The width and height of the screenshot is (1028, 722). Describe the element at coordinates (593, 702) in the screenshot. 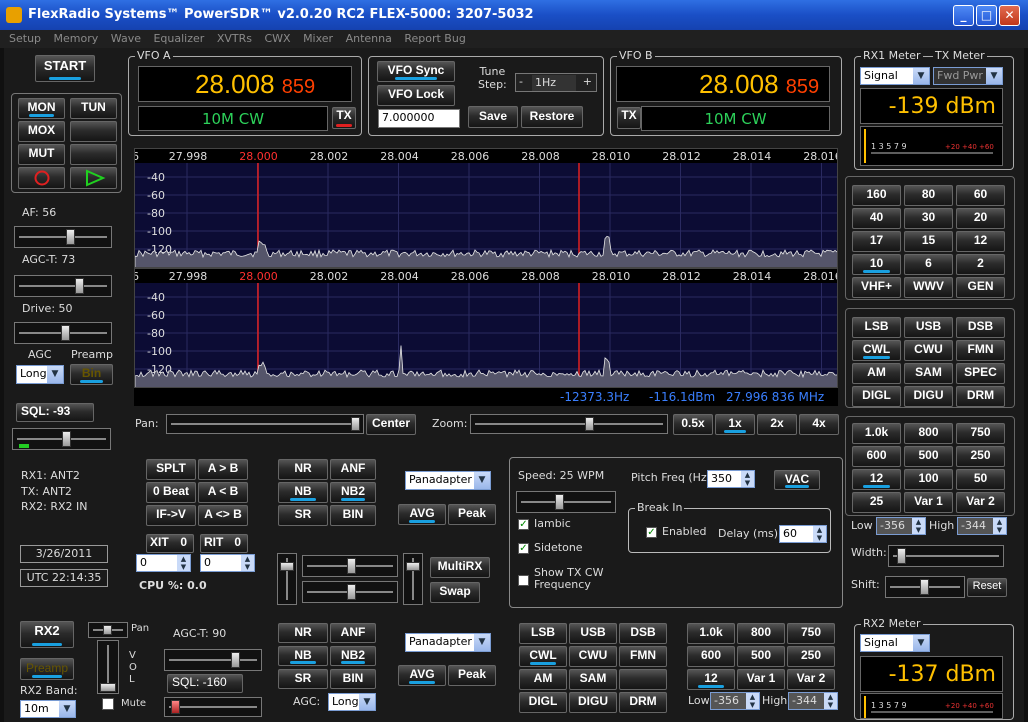

I see `rx2-mode-digu-button: DIGU` at that location.